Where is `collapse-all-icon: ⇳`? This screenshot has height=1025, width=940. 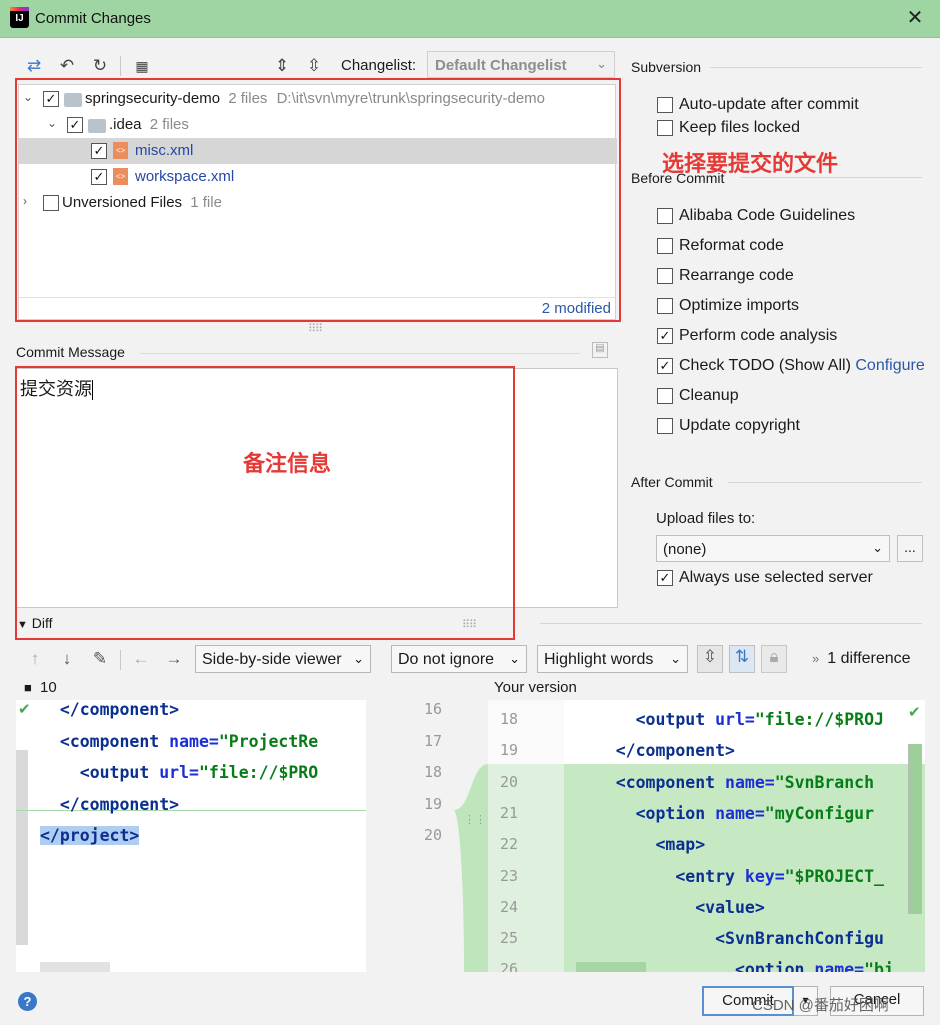
collapse-all-icon: ⇳ is located at coordinates (314, 66).